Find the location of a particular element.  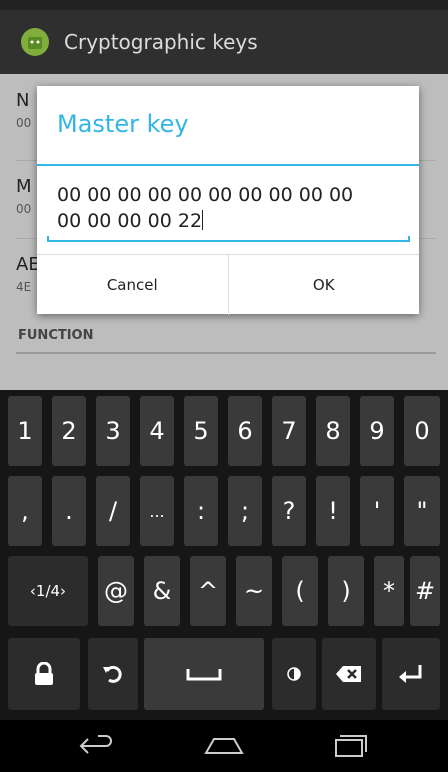

contrast-key is located at coordinates (294, 674).